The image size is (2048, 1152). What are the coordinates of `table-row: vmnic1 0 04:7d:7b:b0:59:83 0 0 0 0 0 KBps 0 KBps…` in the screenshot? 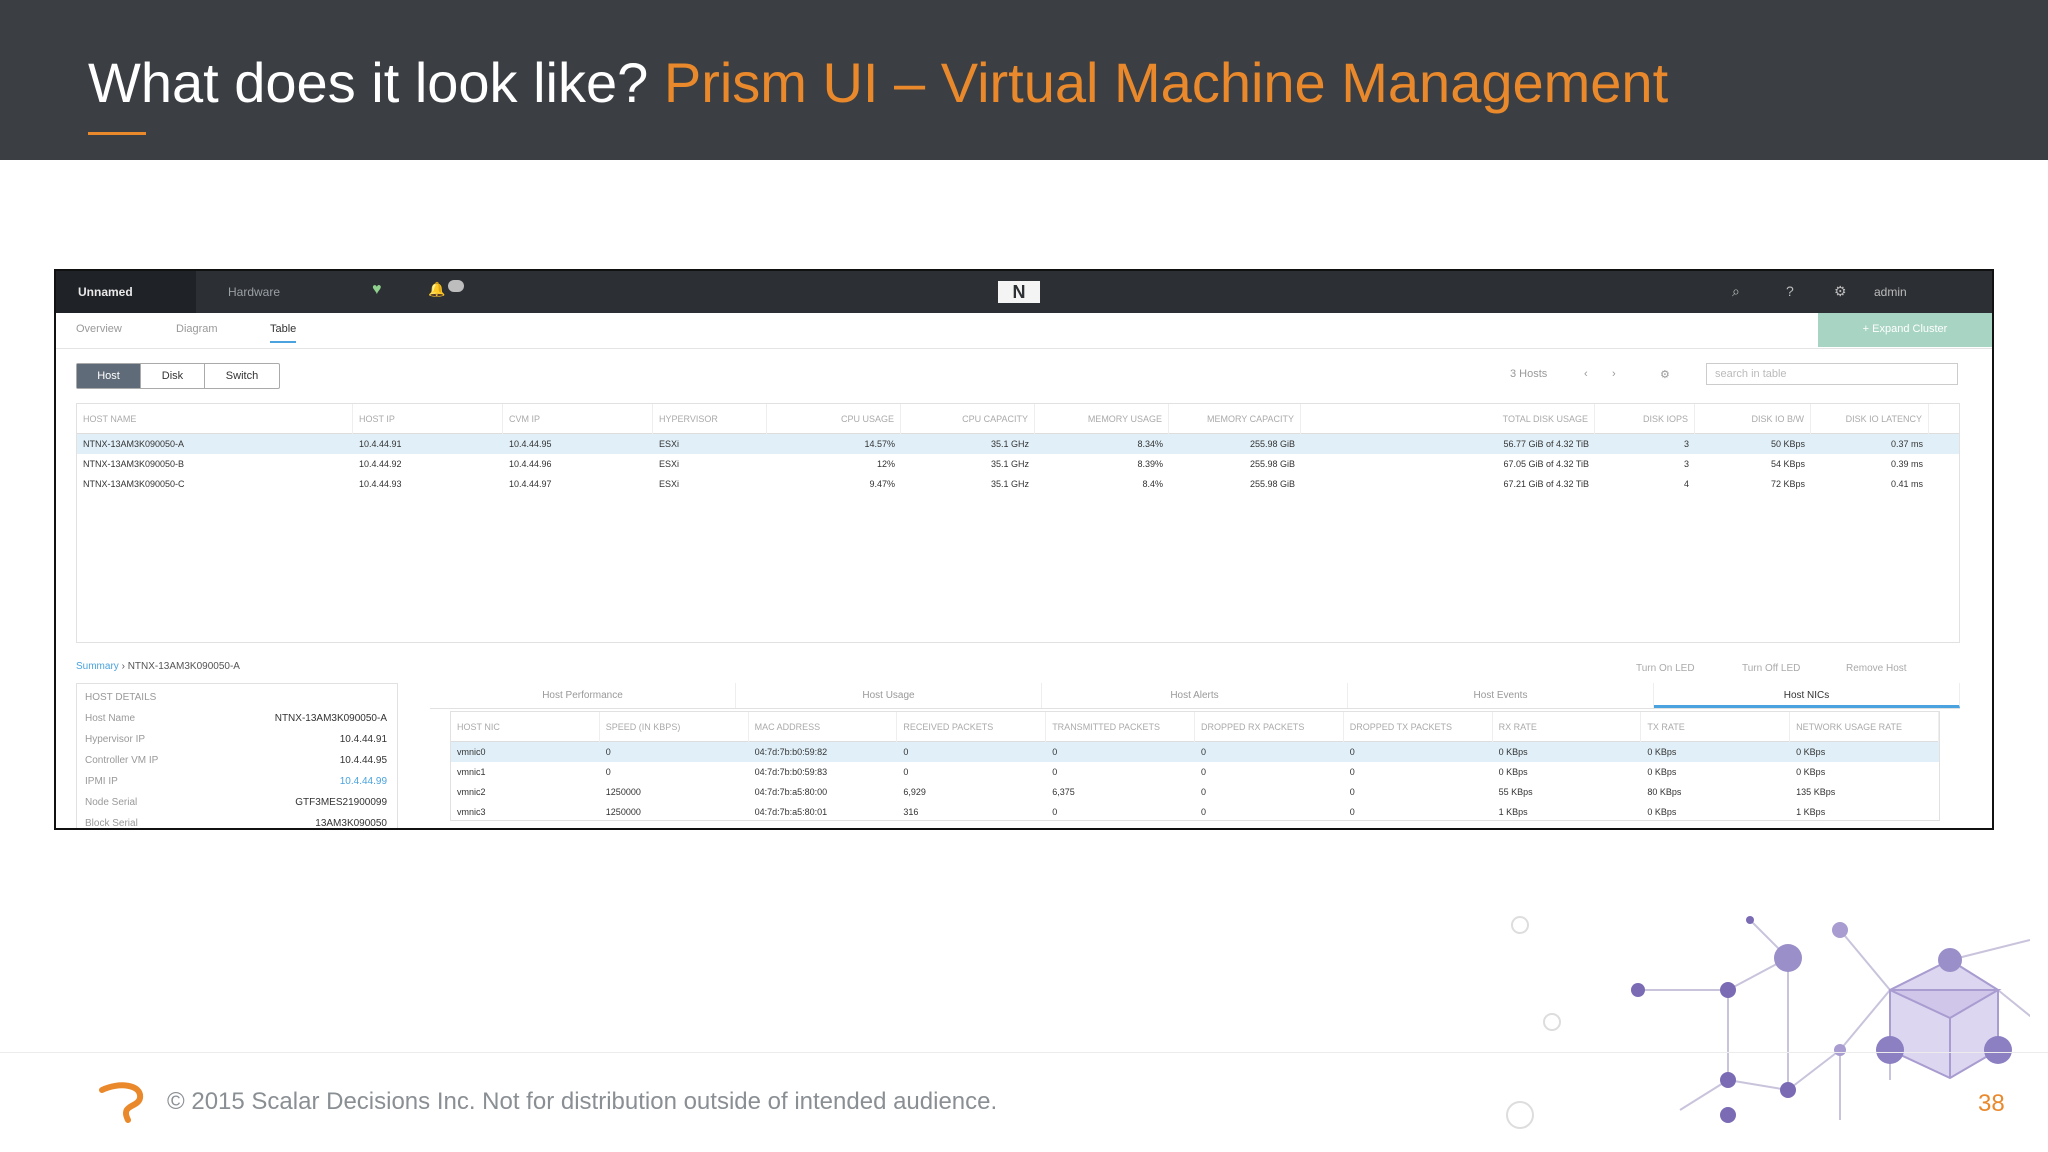 It's located at (1195, 772).